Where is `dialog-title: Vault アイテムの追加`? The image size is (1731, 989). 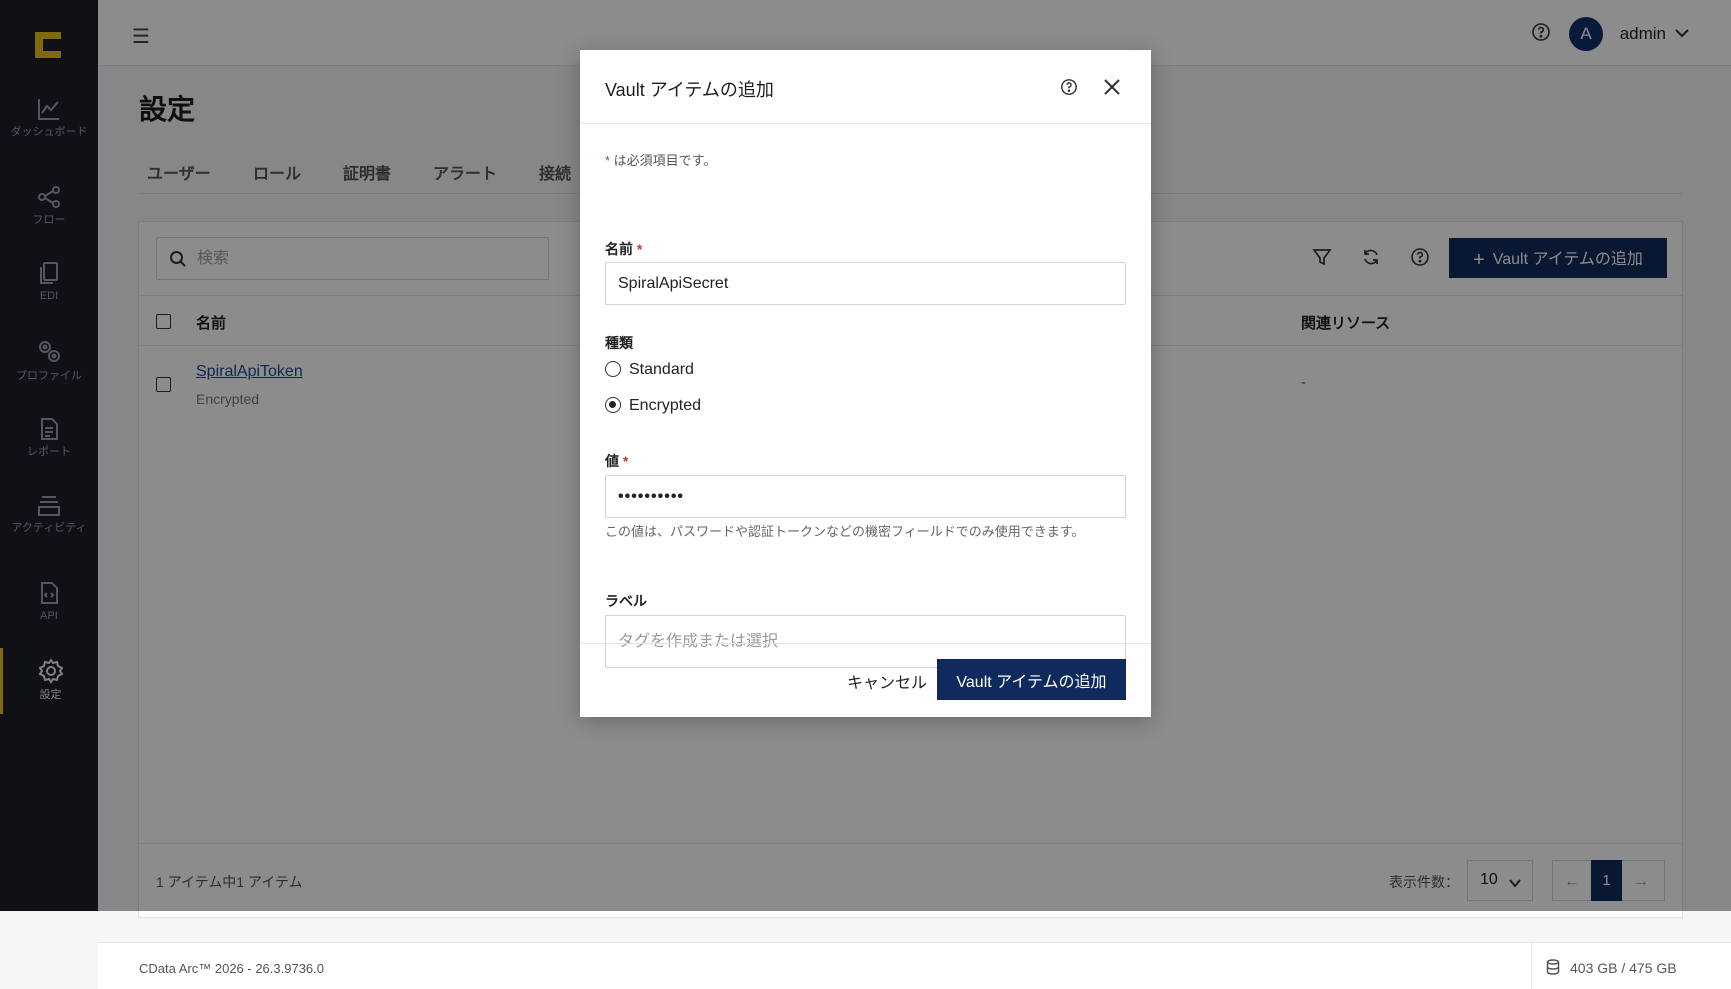
dialog-title: Vault アイテムの追加 is located at coordinates (689, 90).